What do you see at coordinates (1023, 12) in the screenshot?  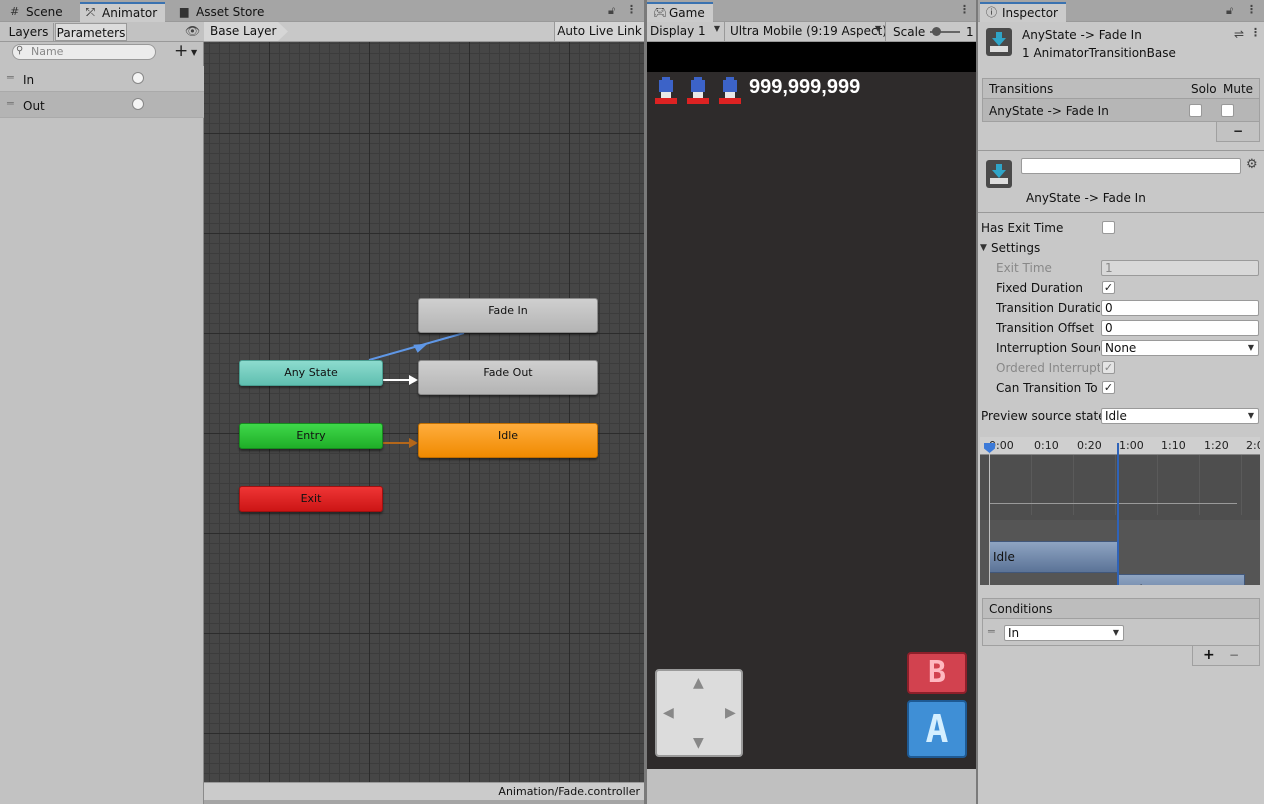 I see `tab-inspector: ⓘ Inspector` at bounding box center [1023, 12].